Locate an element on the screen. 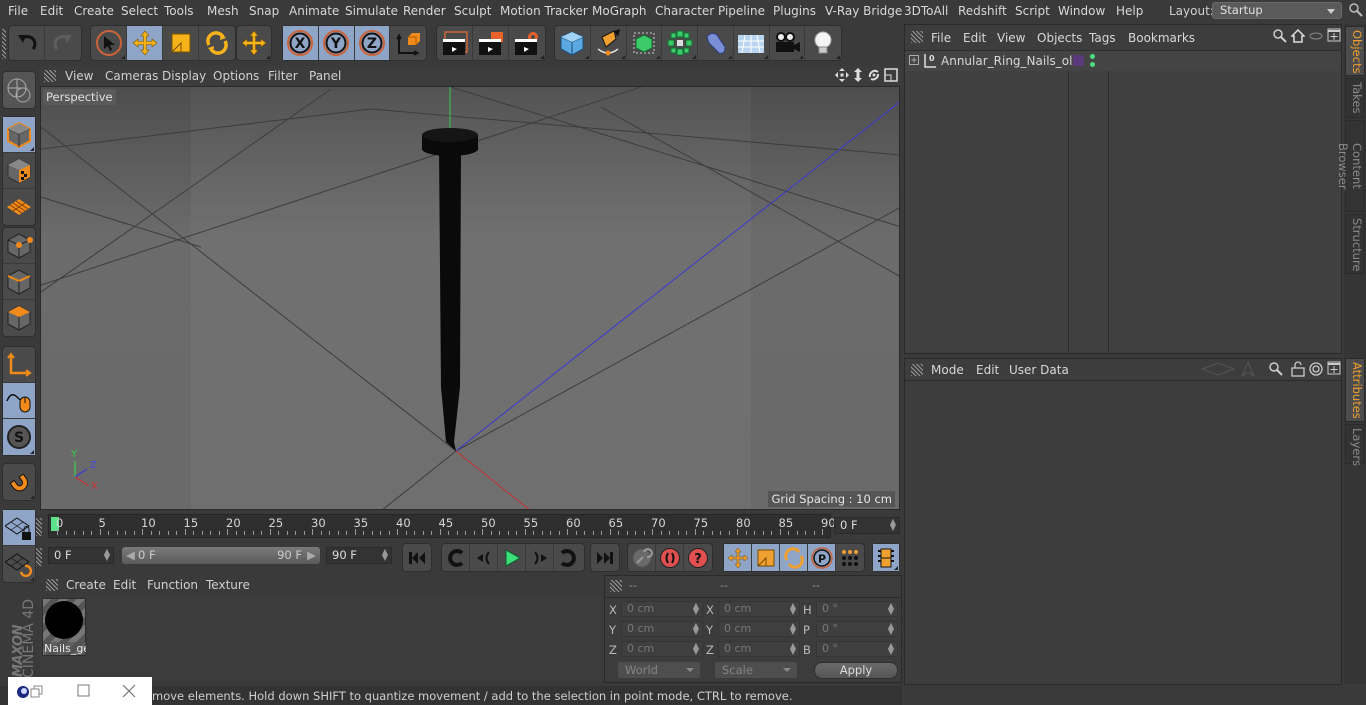  menu-redshift: Redshift is located at coordinates (982, 11).